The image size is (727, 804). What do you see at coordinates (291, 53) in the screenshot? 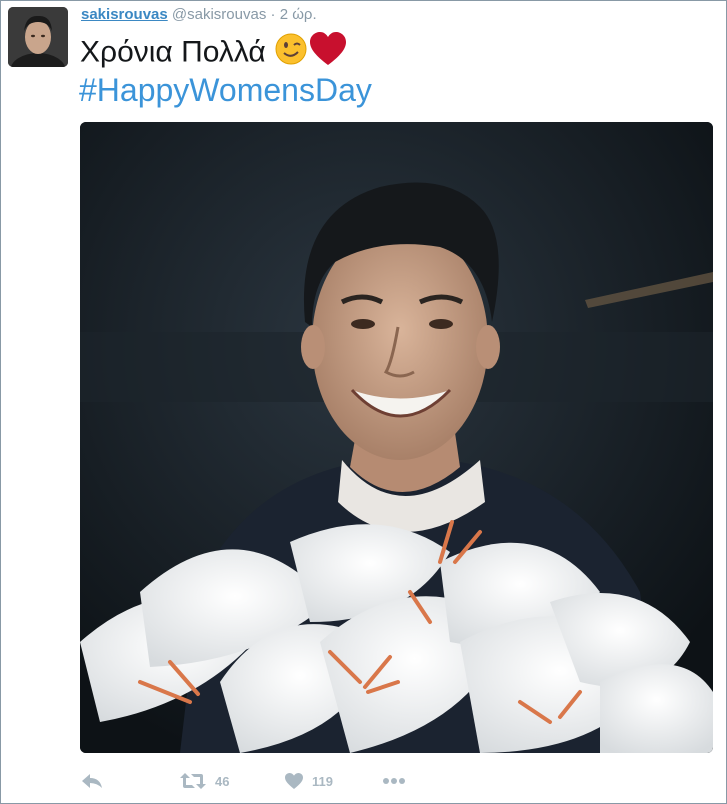
I see `winking-face-icon` at bounding box center [291, 53].